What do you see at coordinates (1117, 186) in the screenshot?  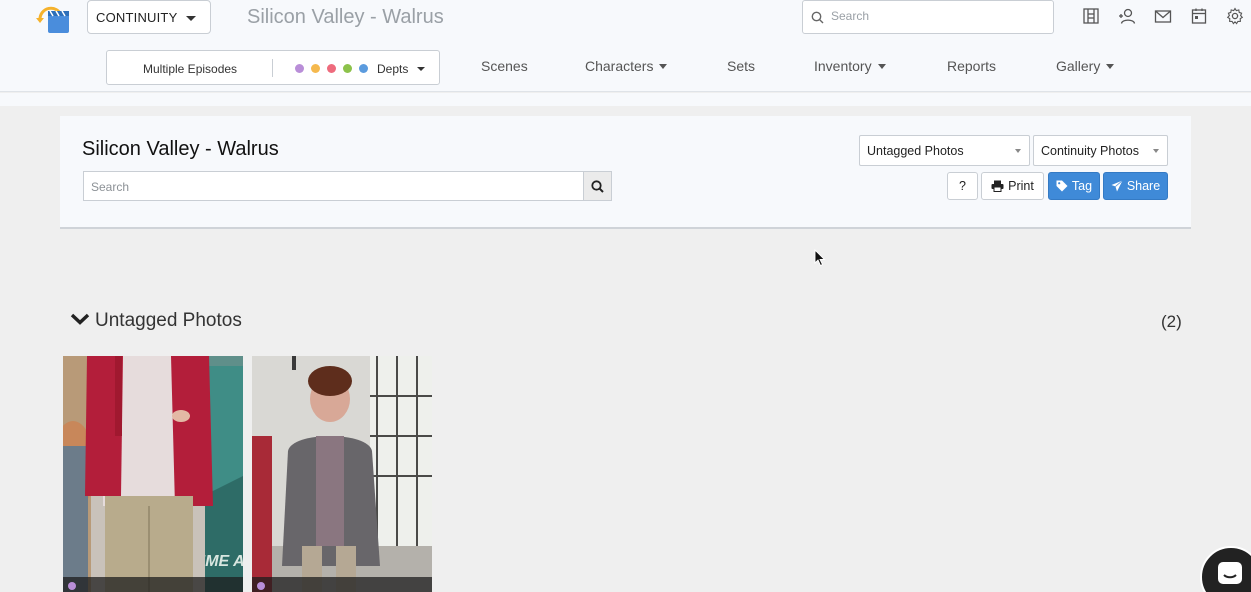 I see `send-icon` at bounding box center [1117, 186].